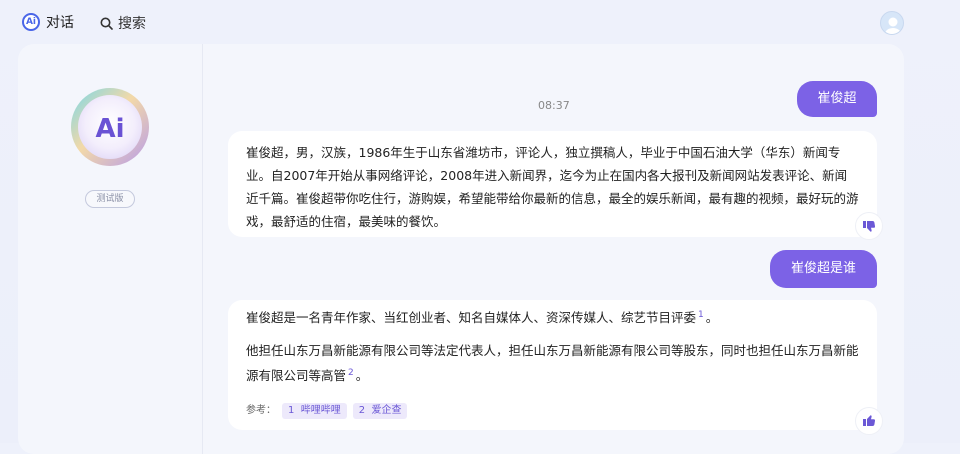 The width and height of the screenshot is (960, 454). Describe the element at coordinates (480, 22) in the screenshot. I see `top-bar: Ai 对话 搜索` at that location.